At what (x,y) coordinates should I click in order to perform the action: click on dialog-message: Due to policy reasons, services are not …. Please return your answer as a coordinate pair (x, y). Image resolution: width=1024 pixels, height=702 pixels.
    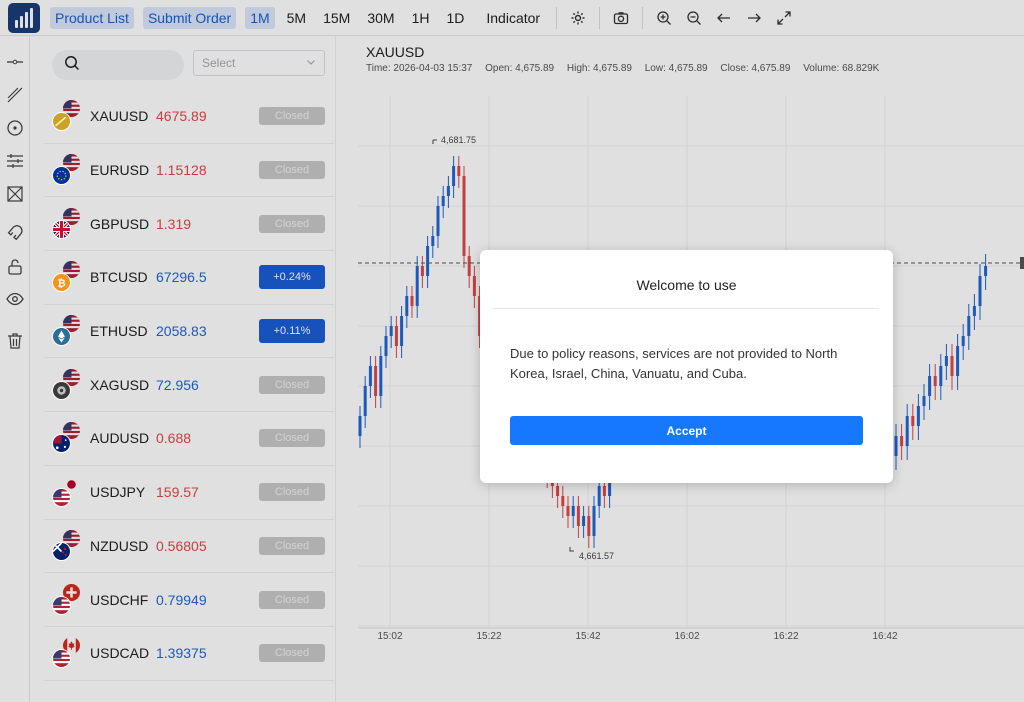
    Looking at the image, I should click on (674, 363).